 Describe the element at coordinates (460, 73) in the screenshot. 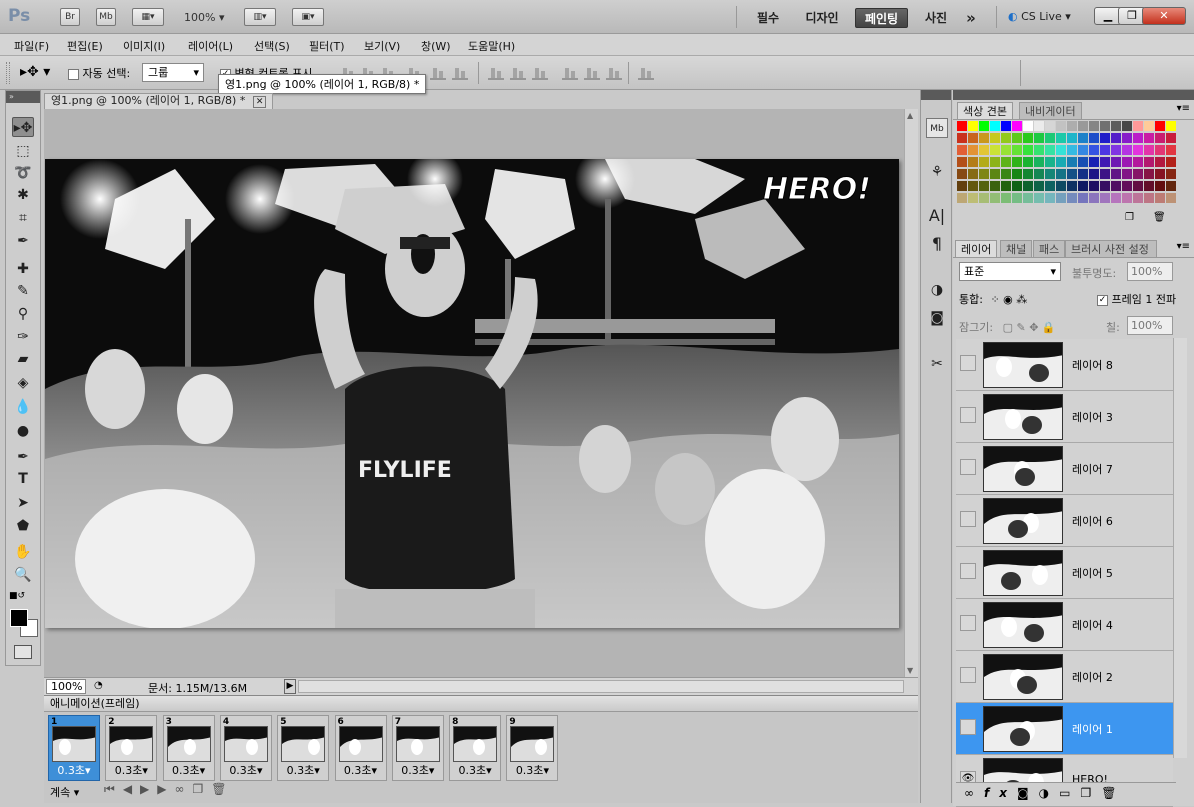

I see `align-right-icon` at that location.